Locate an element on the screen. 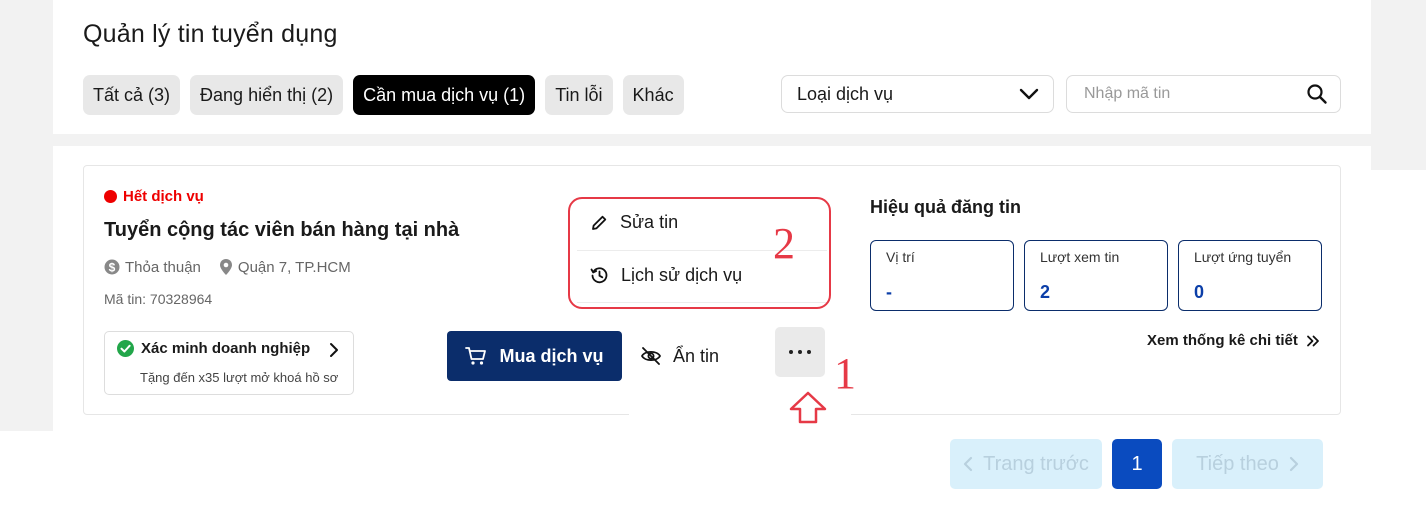 This screenshot has height=517, width=1426. status-badge: Hết dịch vụ is located at coordinates (154, 196).